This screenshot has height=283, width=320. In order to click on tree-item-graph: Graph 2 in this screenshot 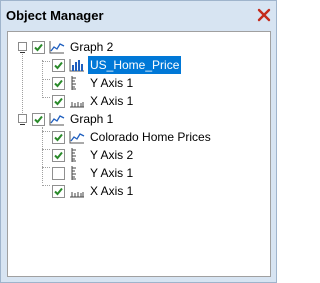, I will do `click(138, 47)`.